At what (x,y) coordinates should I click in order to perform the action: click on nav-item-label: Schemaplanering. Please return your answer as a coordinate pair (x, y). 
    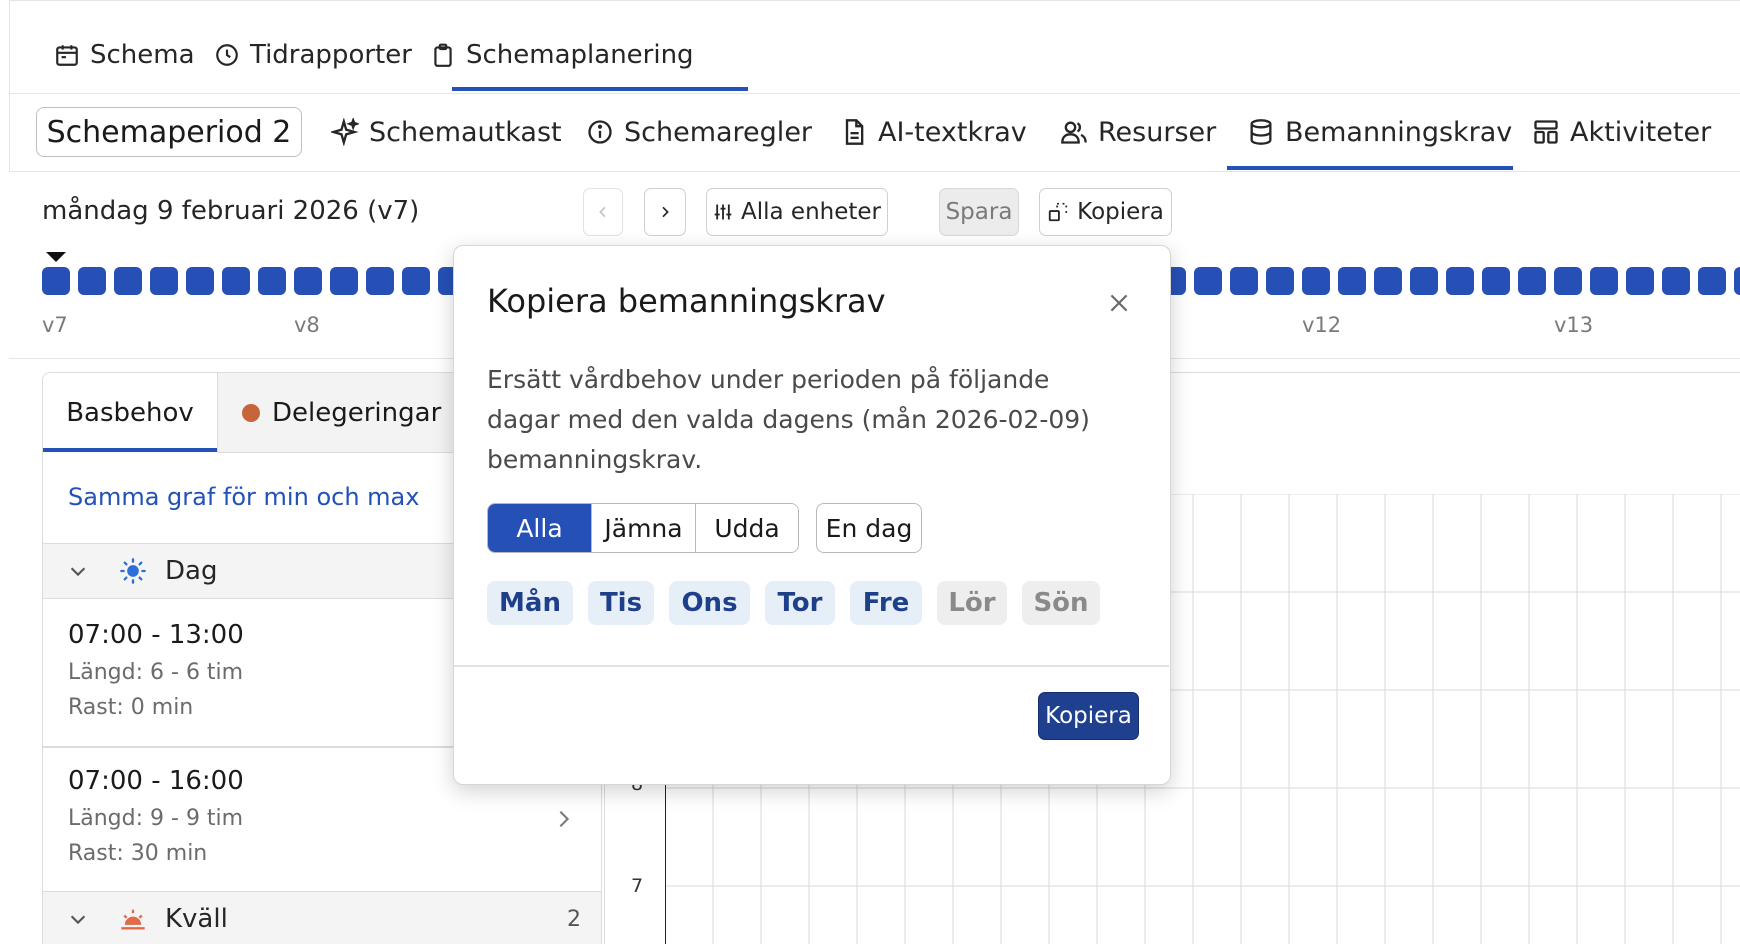
    Looking at the image, I should click on (580, 55).